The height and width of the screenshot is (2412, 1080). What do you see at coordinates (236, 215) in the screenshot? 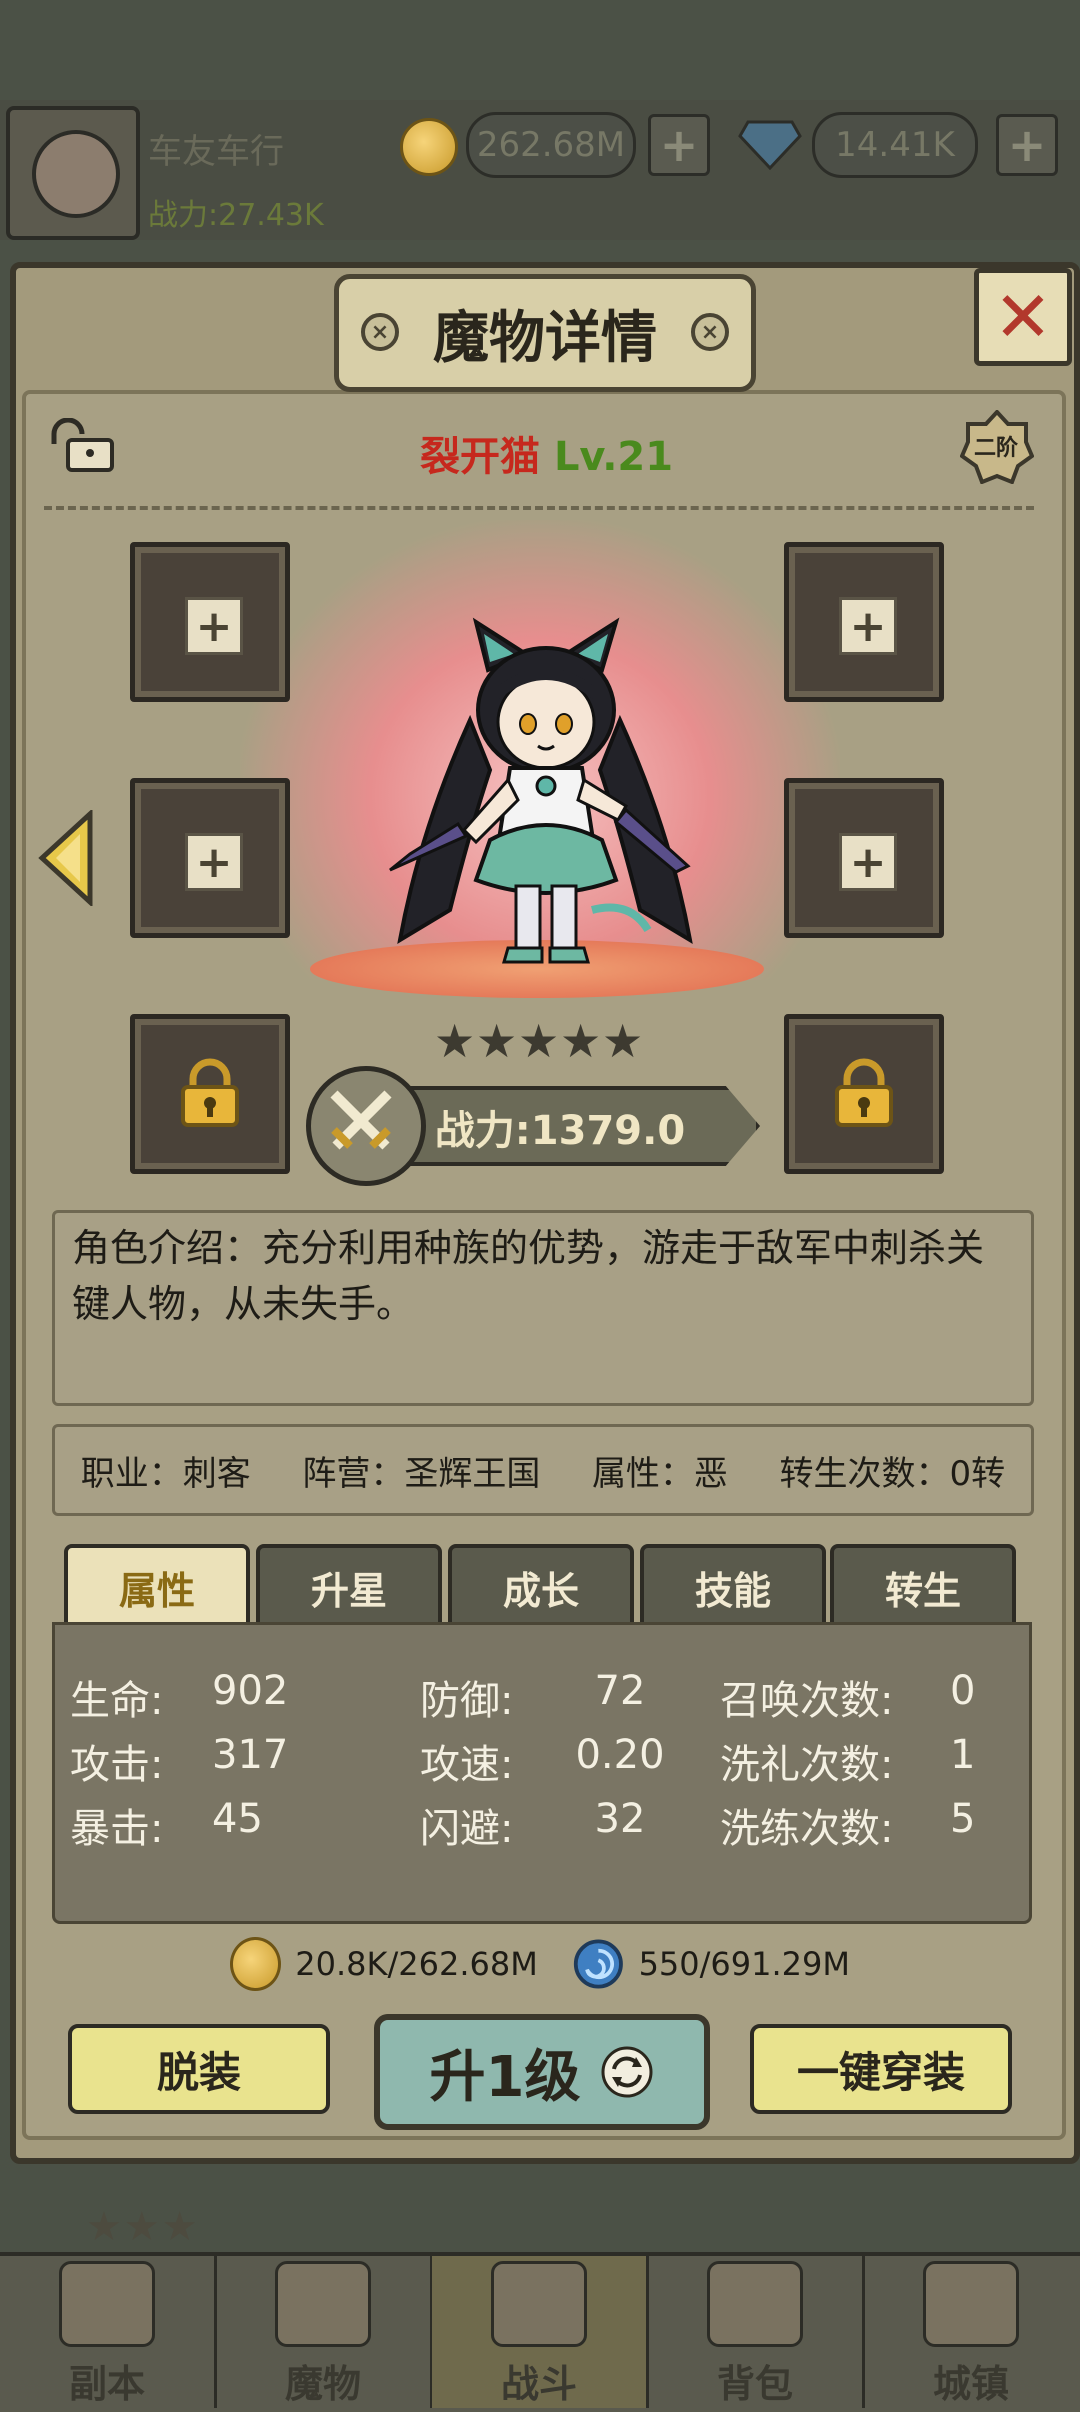
I see `player-power: 战力:27.43K` at bounding box center [236, 215].